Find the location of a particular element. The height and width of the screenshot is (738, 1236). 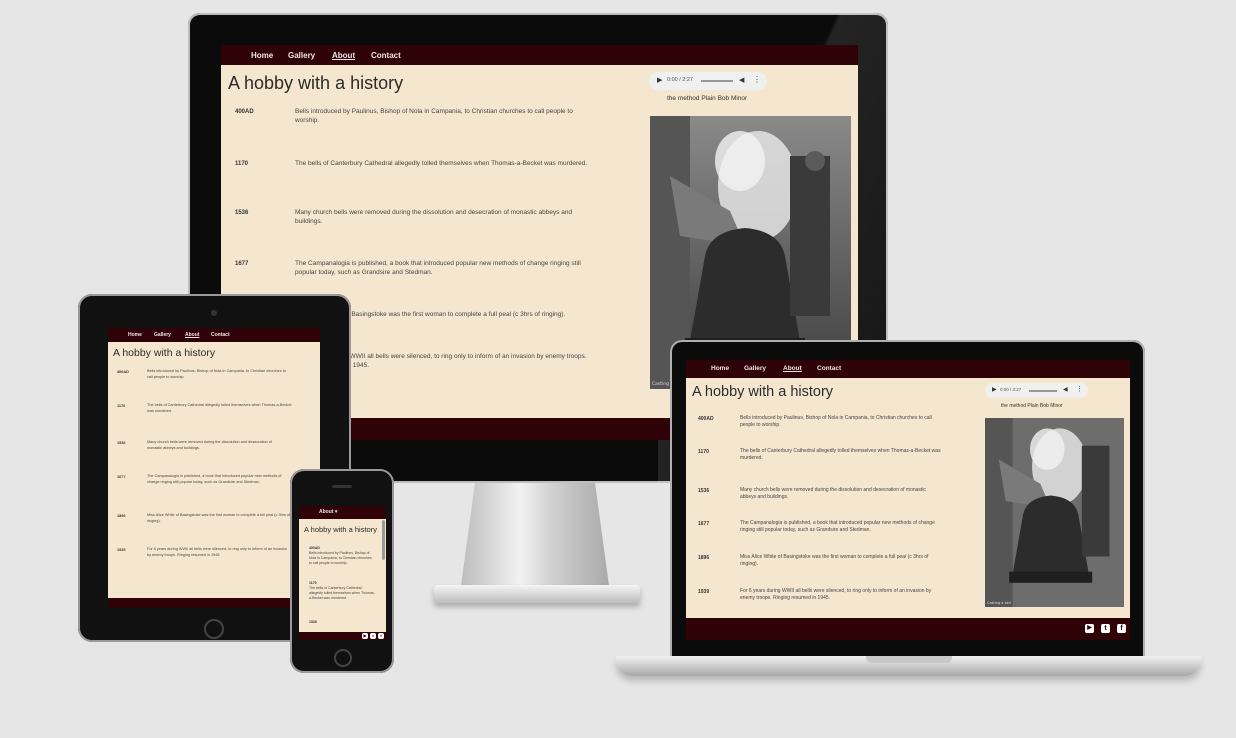

tablet-home-button is located at coordinates (214, 629).